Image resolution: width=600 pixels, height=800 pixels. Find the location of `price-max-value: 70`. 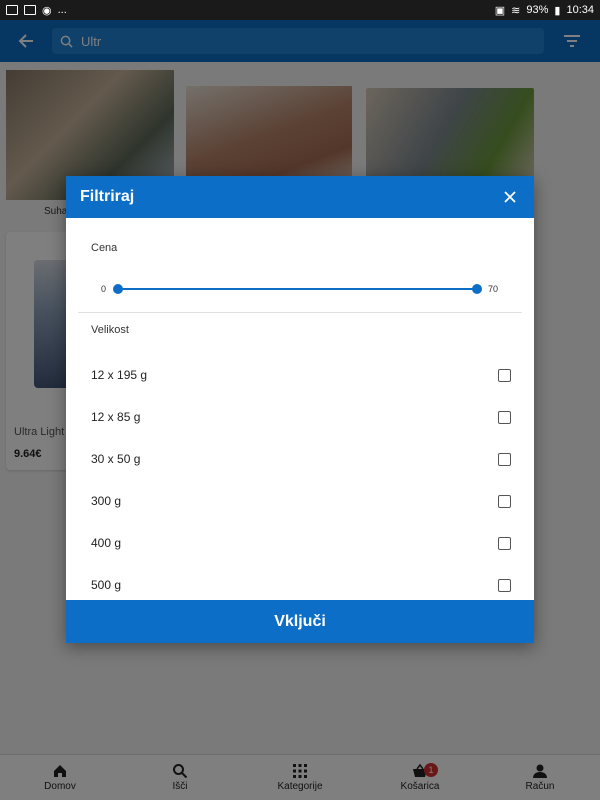

price-max-value: 70 is located at coordinates (493, 289).